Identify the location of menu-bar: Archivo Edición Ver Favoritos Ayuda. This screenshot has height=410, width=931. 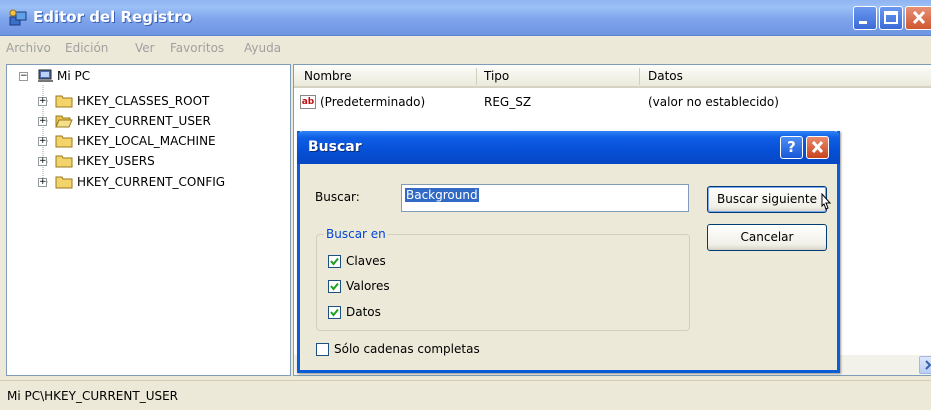
(465, 48).